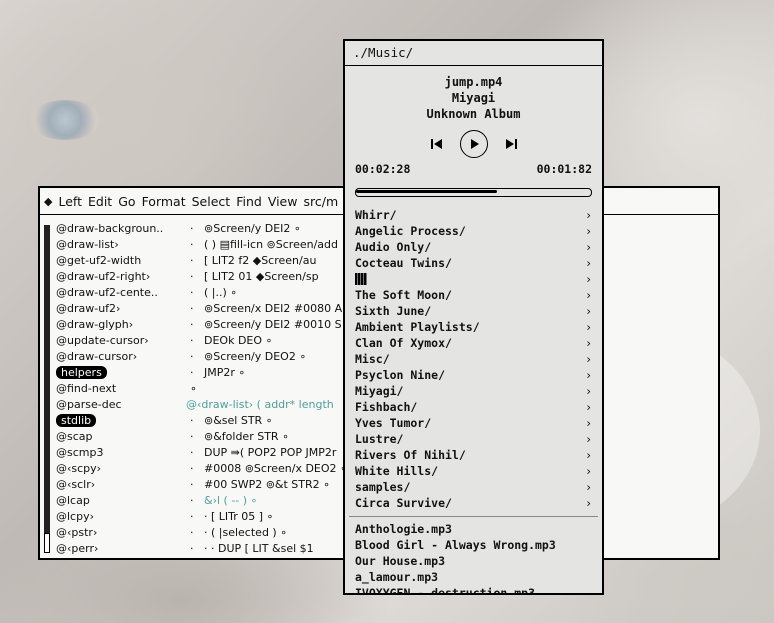 This screenshot has width=774, height=623. I want to click on folder-name: White Hills/, so click(397, 471).